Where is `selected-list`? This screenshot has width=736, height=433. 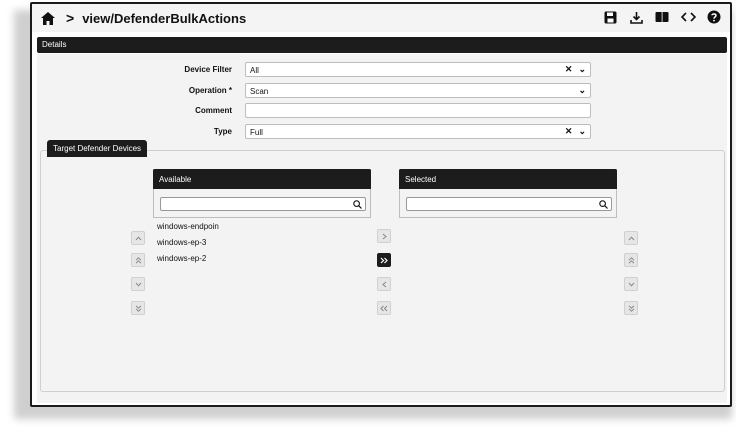 selected-list is located at coordinates (508, 301).